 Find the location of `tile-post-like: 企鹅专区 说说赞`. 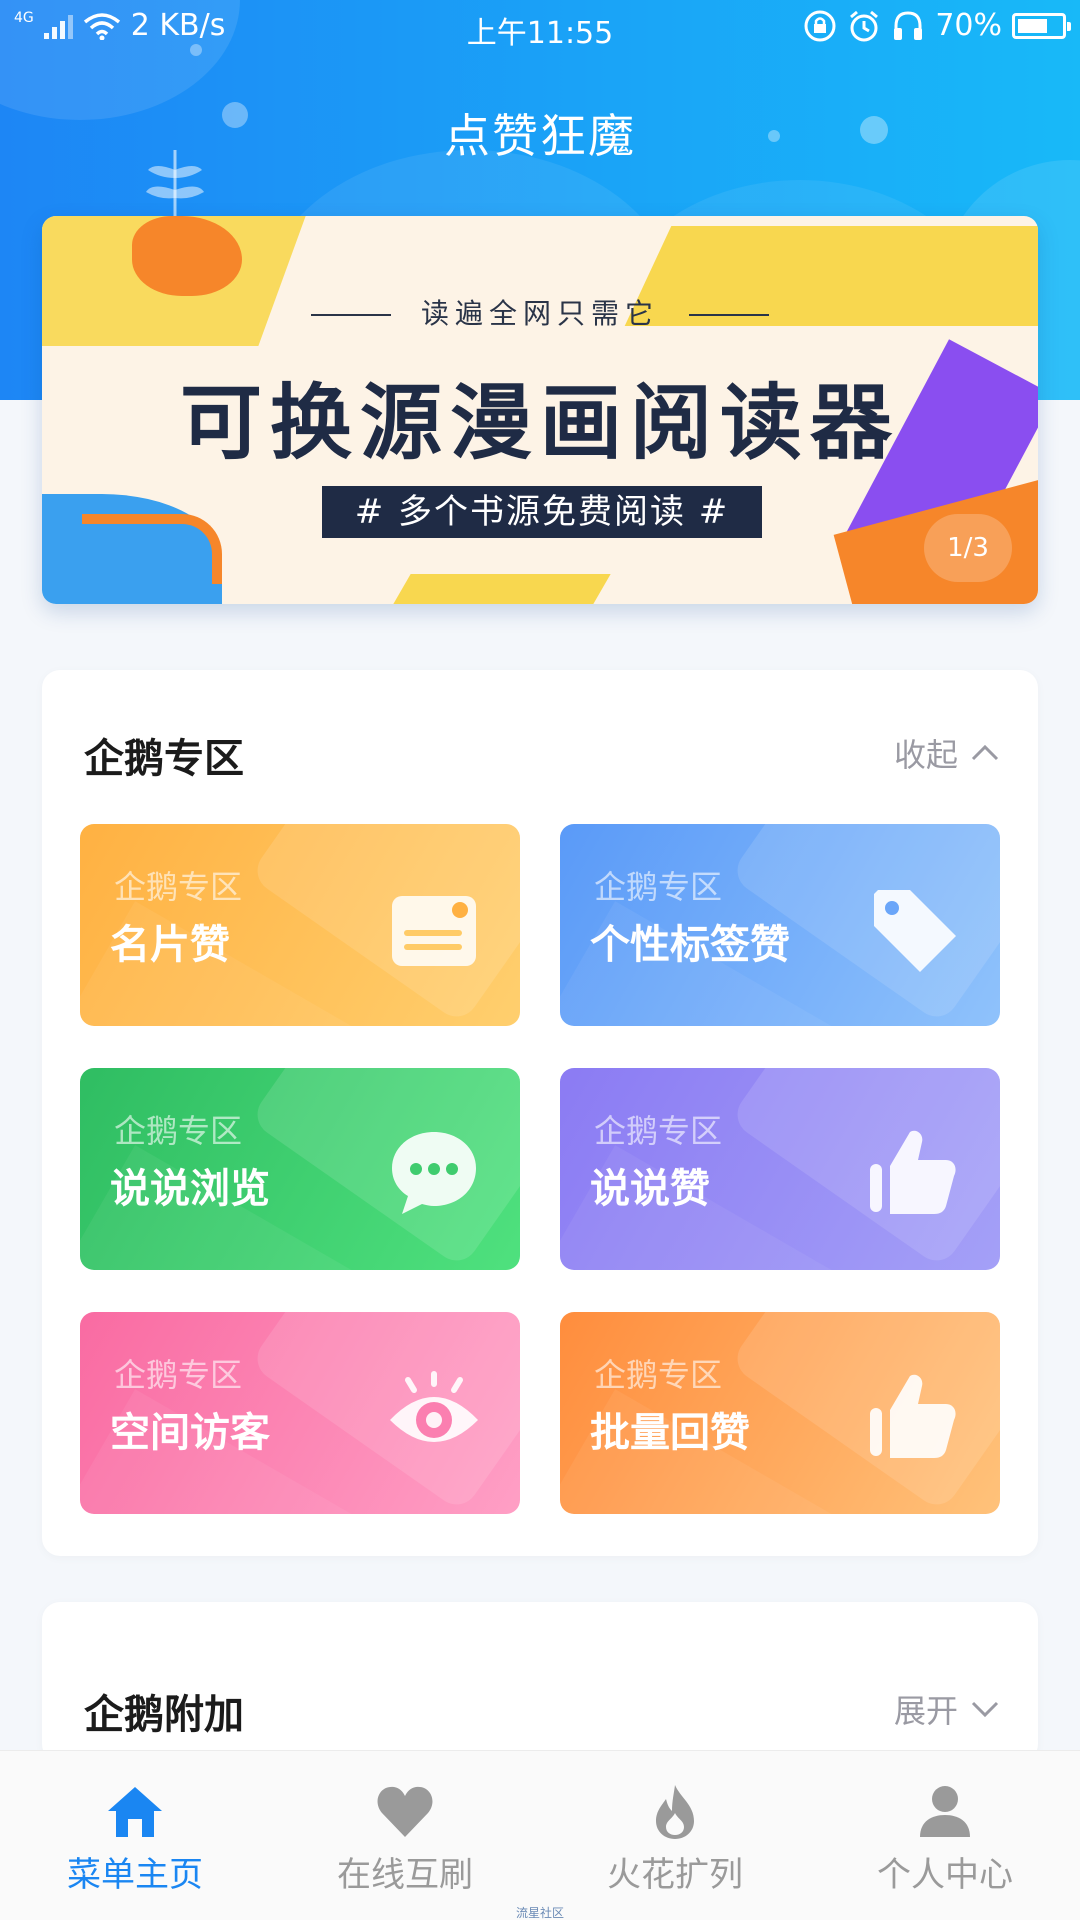

tile-post-like: 企鹅专区 说说赞 is located at coordinates (780, 1169).